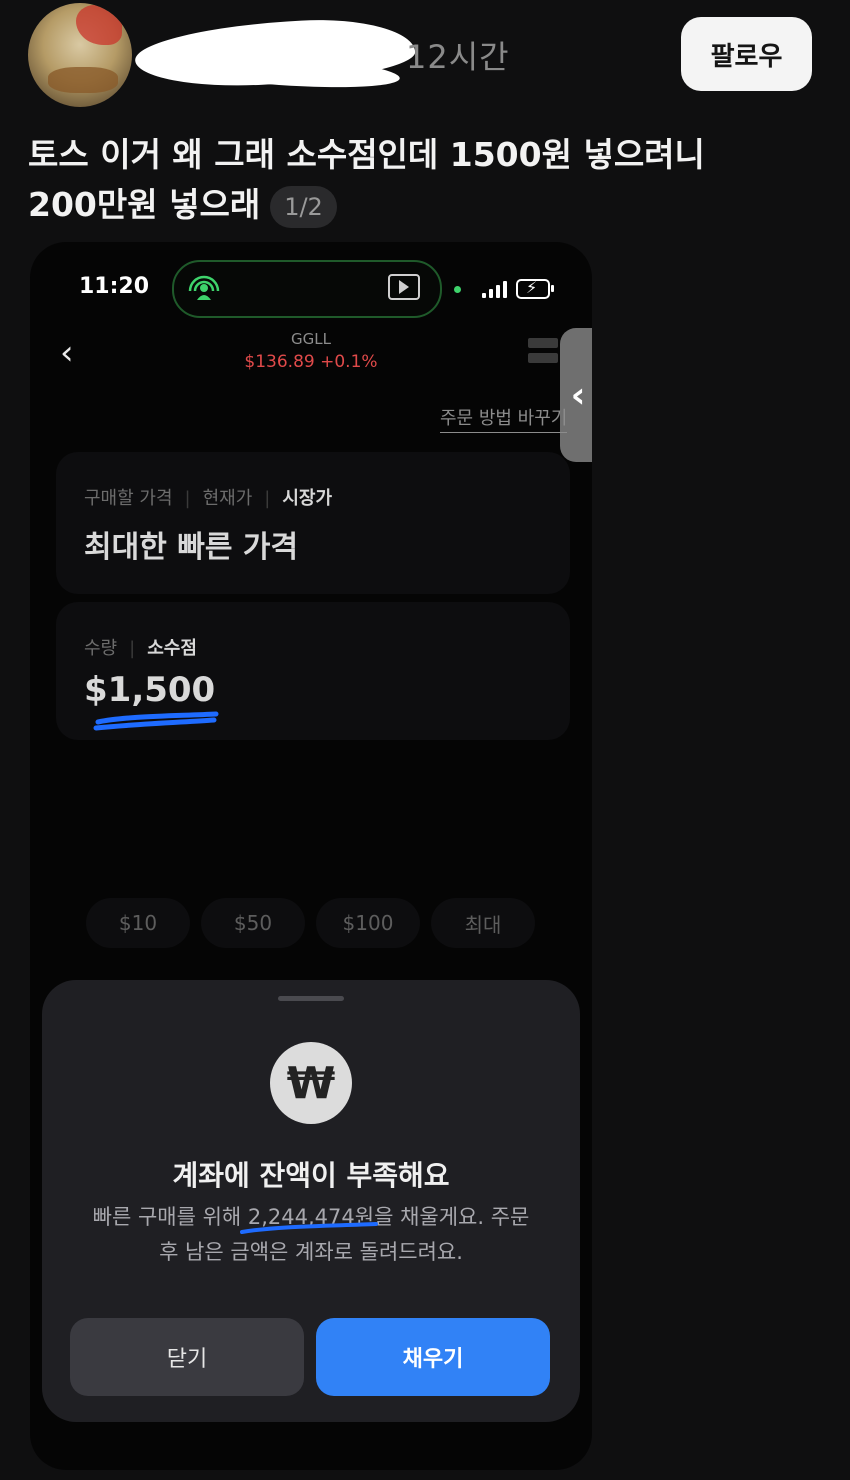  What do you see at coordinates (311, 362) in the screenshot?
I see `stock-price: $136.89 +0.1%` at bounding box center [311, 362].